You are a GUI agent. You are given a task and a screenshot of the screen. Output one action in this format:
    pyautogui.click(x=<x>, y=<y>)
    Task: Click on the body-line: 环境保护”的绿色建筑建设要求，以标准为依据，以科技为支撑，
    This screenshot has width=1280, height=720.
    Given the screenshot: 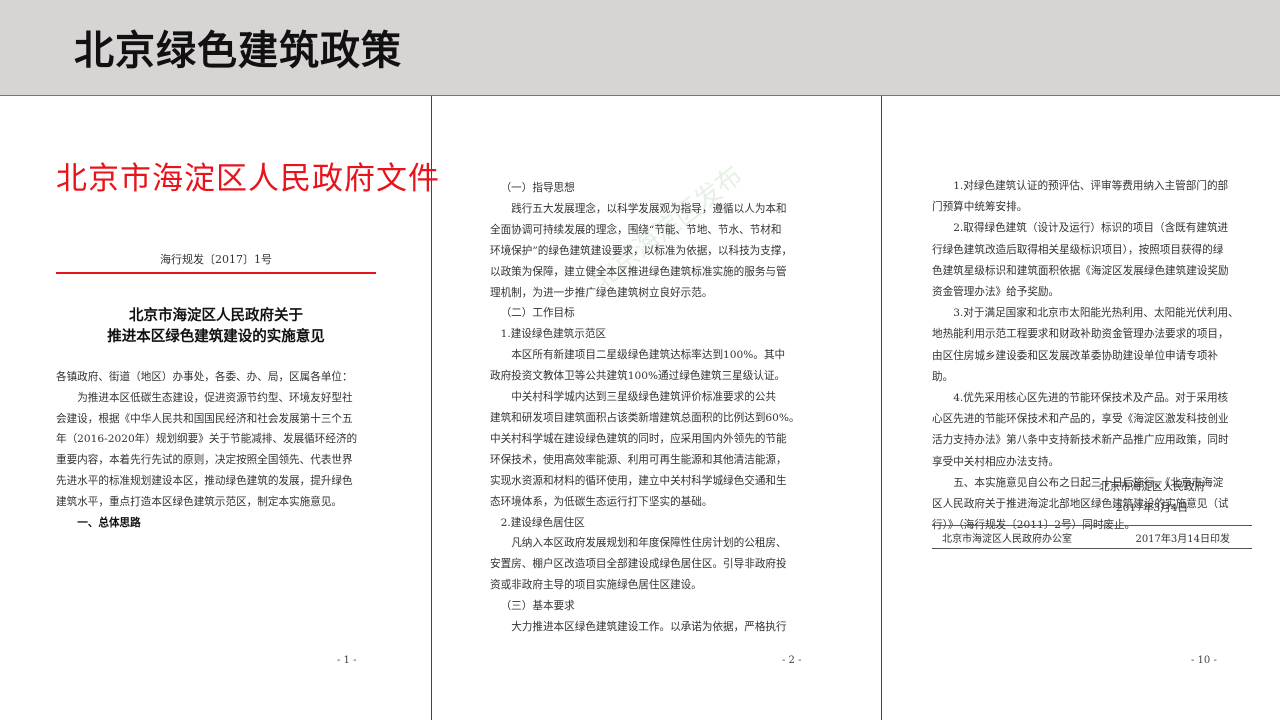 What is the action you would take?
    pyautogui.click(x=641, y=250)
    